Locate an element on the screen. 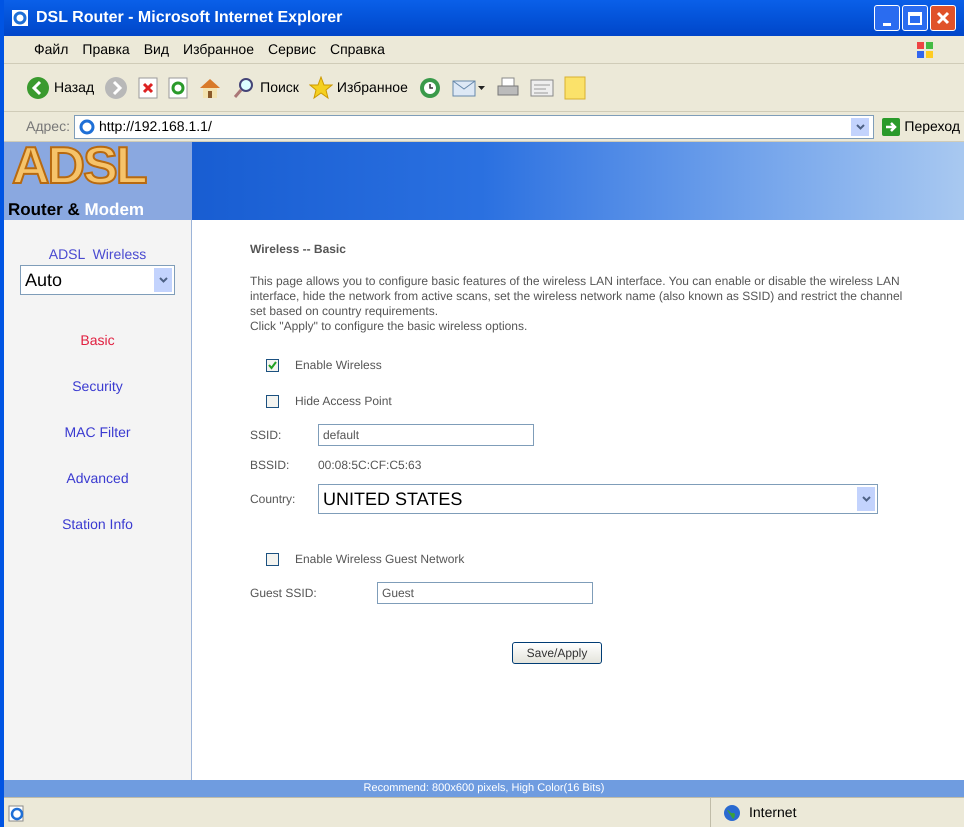  sidebar-link: Security is located at coordinates (97, 386).